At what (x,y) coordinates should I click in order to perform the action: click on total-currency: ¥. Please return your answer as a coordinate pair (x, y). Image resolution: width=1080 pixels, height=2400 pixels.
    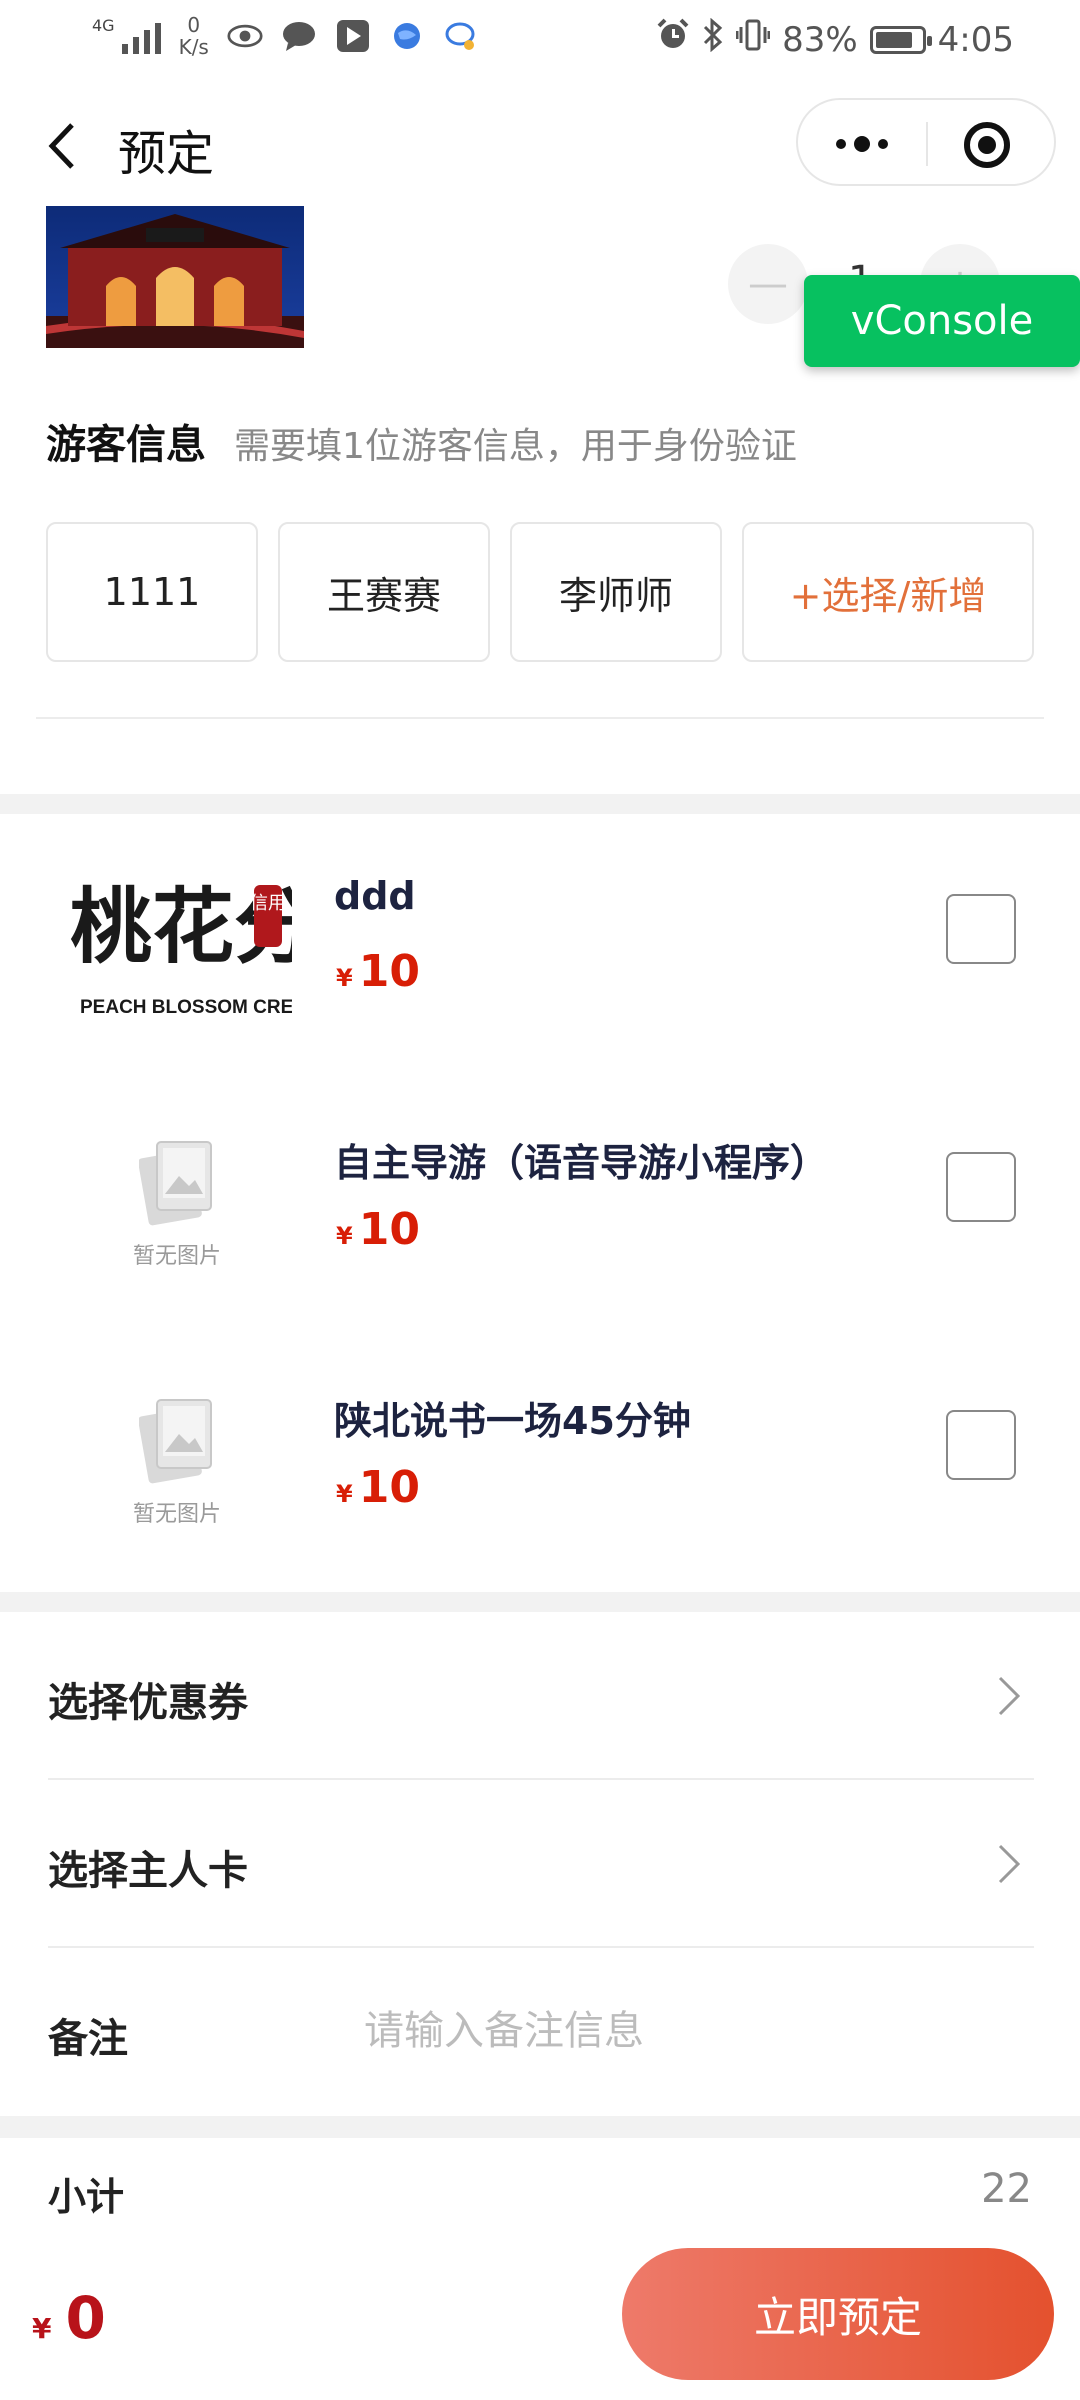
    Looking at the image, I should click on (42, 2328).